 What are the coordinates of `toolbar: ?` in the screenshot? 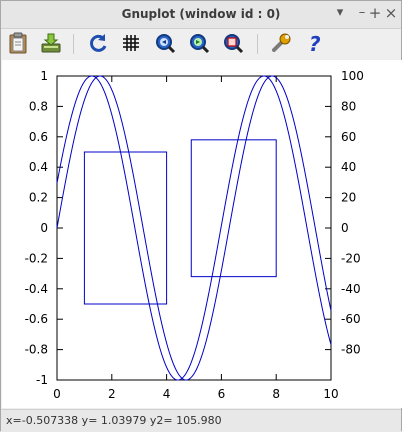 It's located at (201, 44).